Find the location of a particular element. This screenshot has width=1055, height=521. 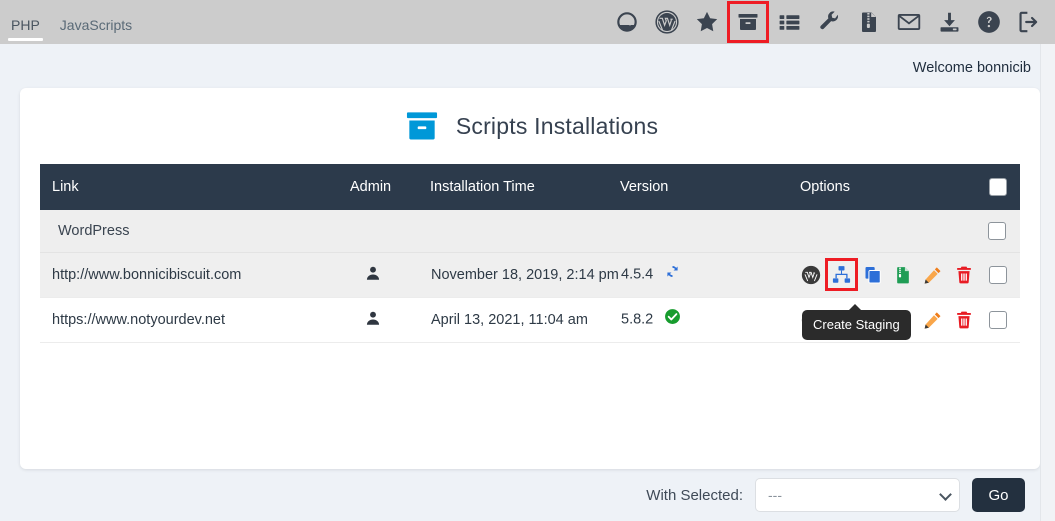

options-group is located at coordinates (887, 274).